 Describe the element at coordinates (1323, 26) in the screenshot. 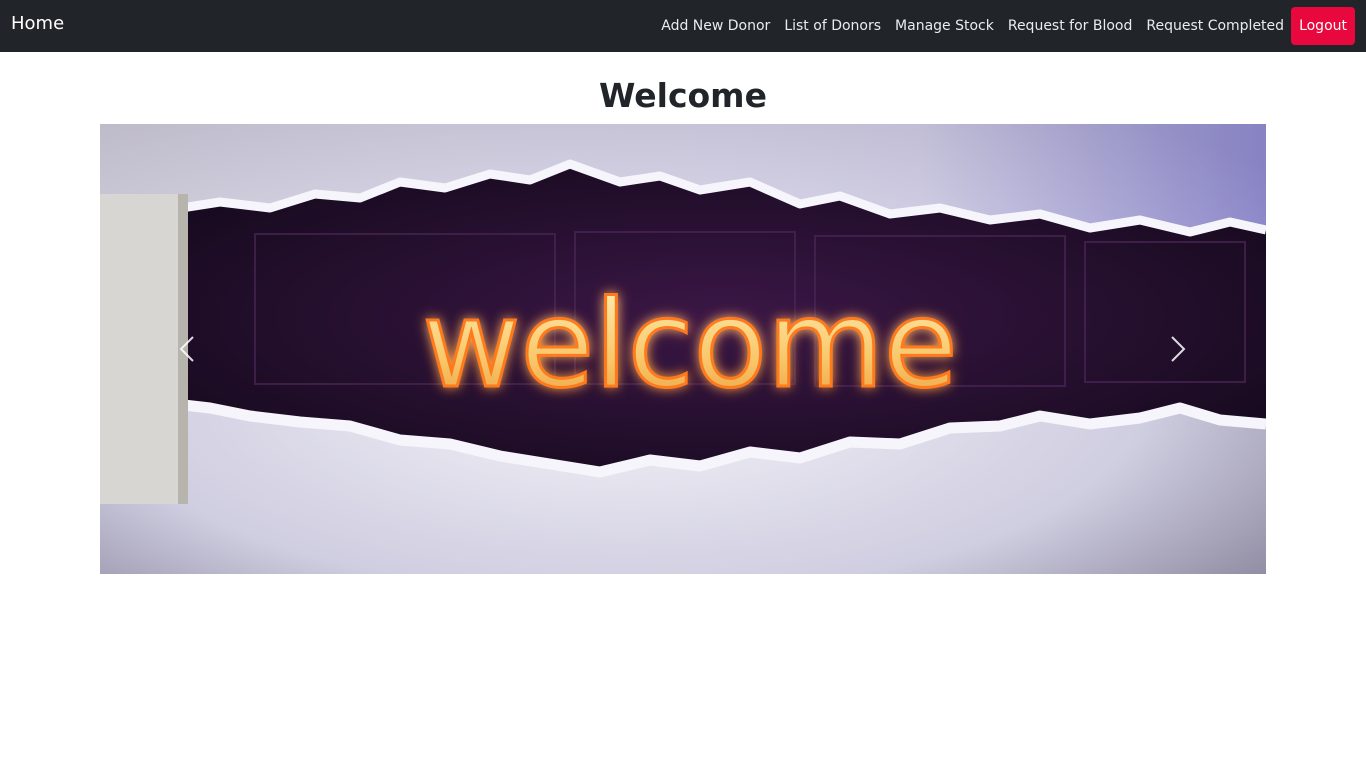

I see `logout-button: Logout` at that location.